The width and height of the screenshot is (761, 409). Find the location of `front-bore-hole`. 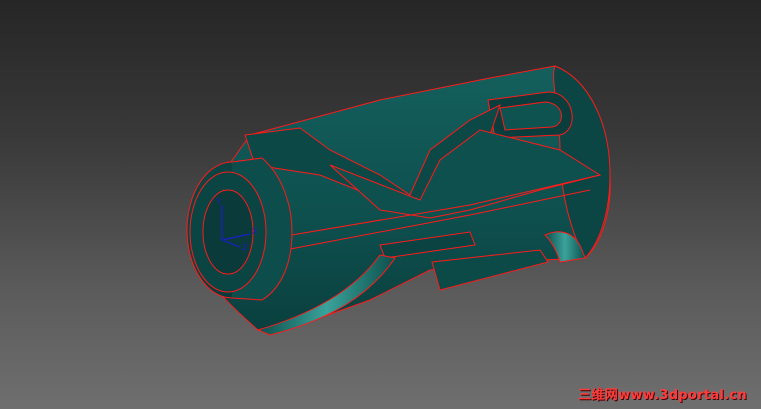

front-bore-hole is located at coordinates (228, 232).